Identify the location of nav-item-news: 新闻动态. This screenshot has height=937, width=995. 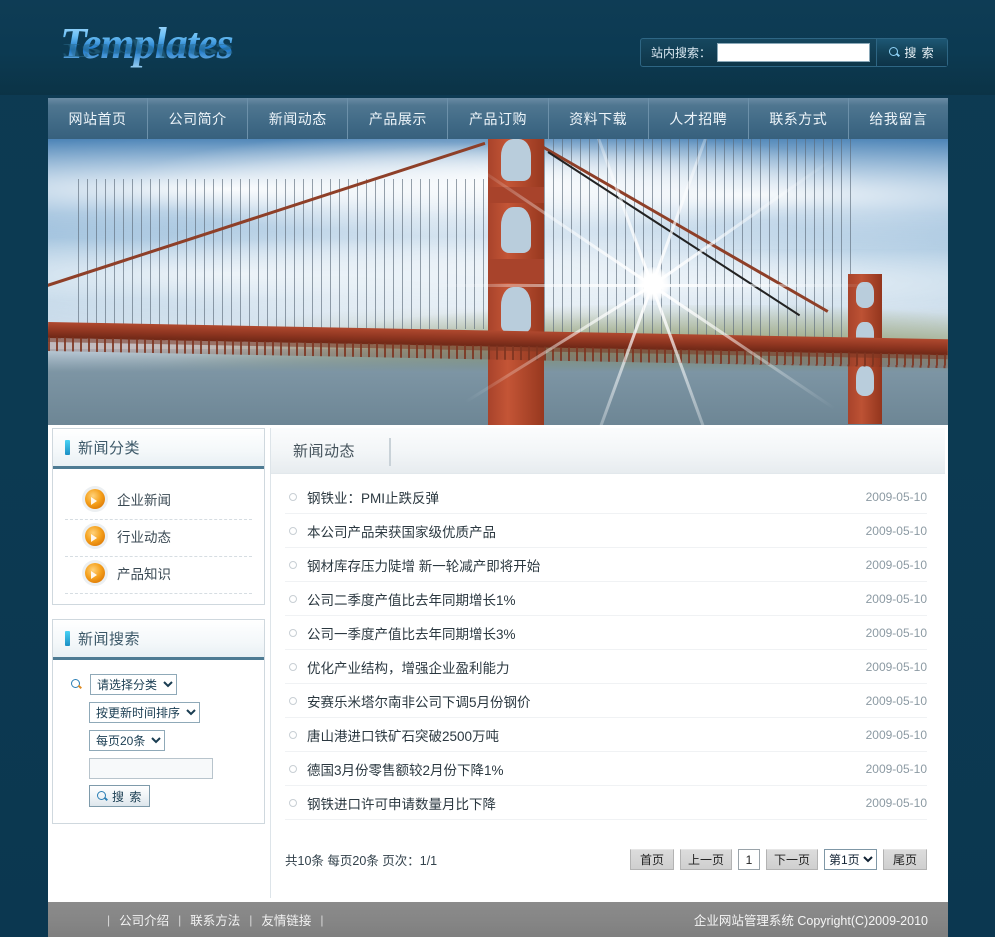
(298, 118).